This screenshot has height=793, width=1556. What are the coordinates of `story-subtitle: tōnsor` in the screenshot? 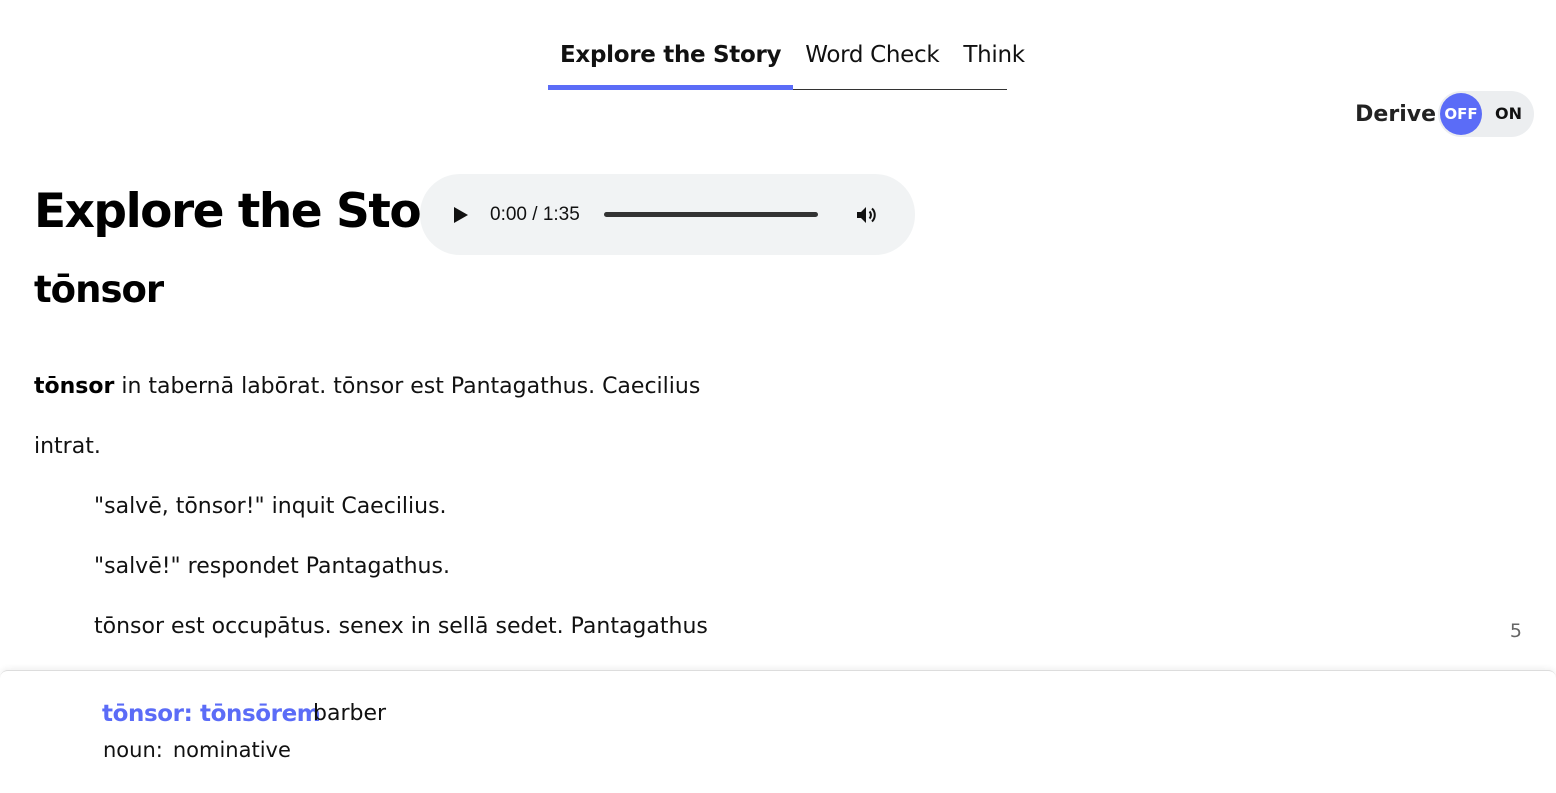 It's located at (99, 289).